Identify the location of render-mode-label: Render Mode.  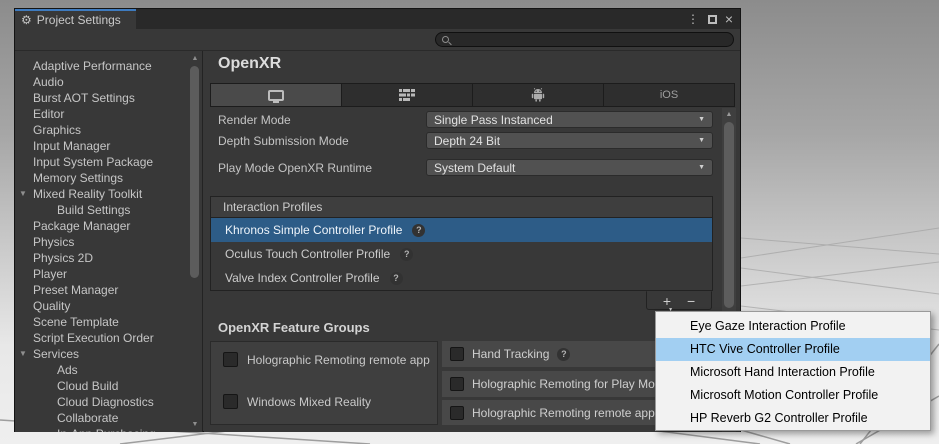
(254, 120).